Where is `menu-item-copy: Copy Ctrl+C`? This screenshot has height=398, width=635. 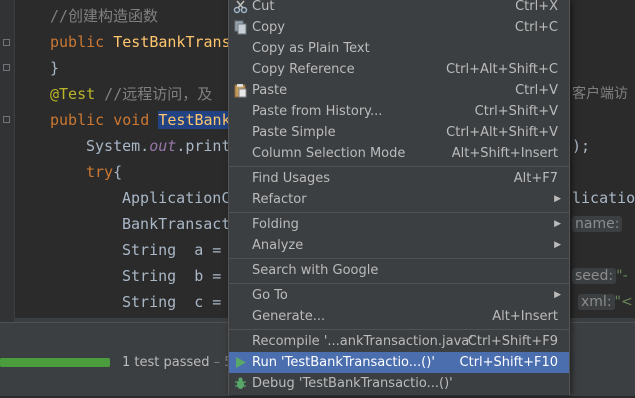
menu-item-copy: Copy Ctrl+C is located at coordinates (399, 27).